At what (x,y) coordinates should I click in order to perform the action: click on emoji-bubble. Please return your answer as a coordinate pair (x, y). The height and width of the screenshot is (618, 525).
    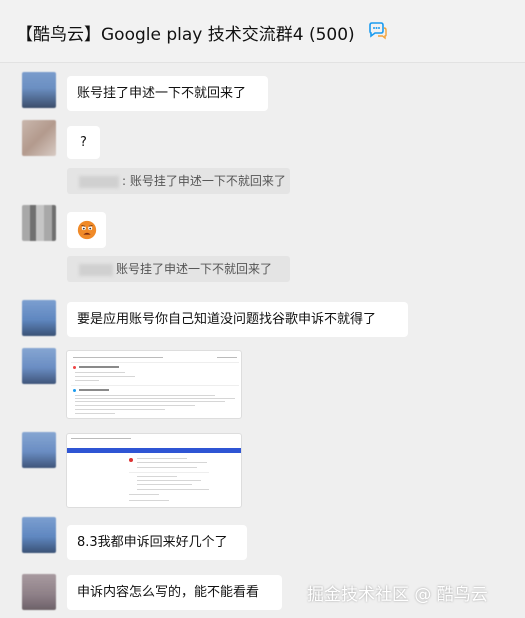
    Looking at the image, I should click on (86, 230).